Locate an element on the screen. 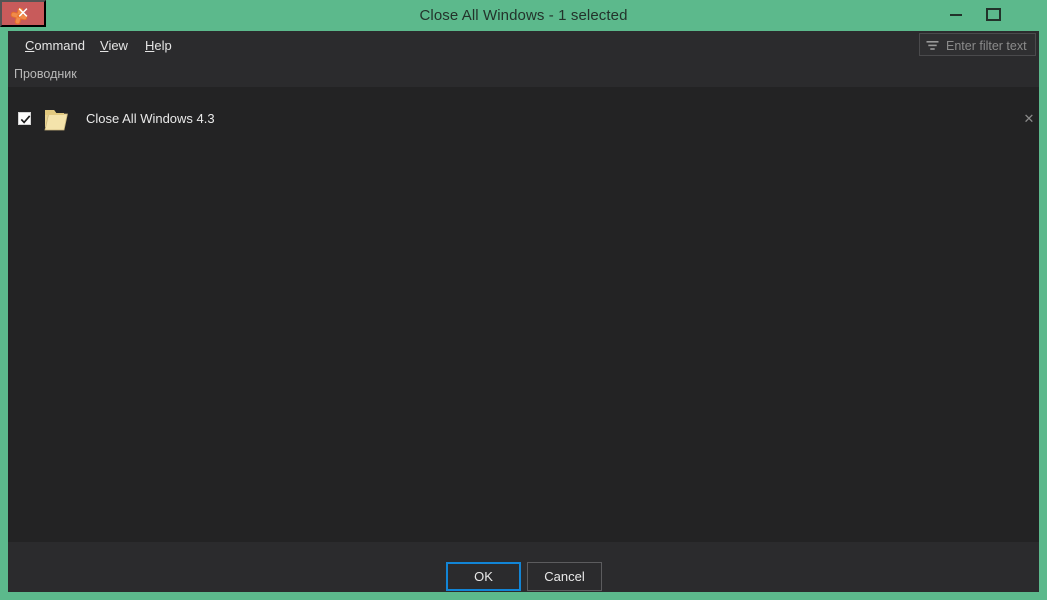  close-window-button: ✕ is located at coordinates (23, 13).